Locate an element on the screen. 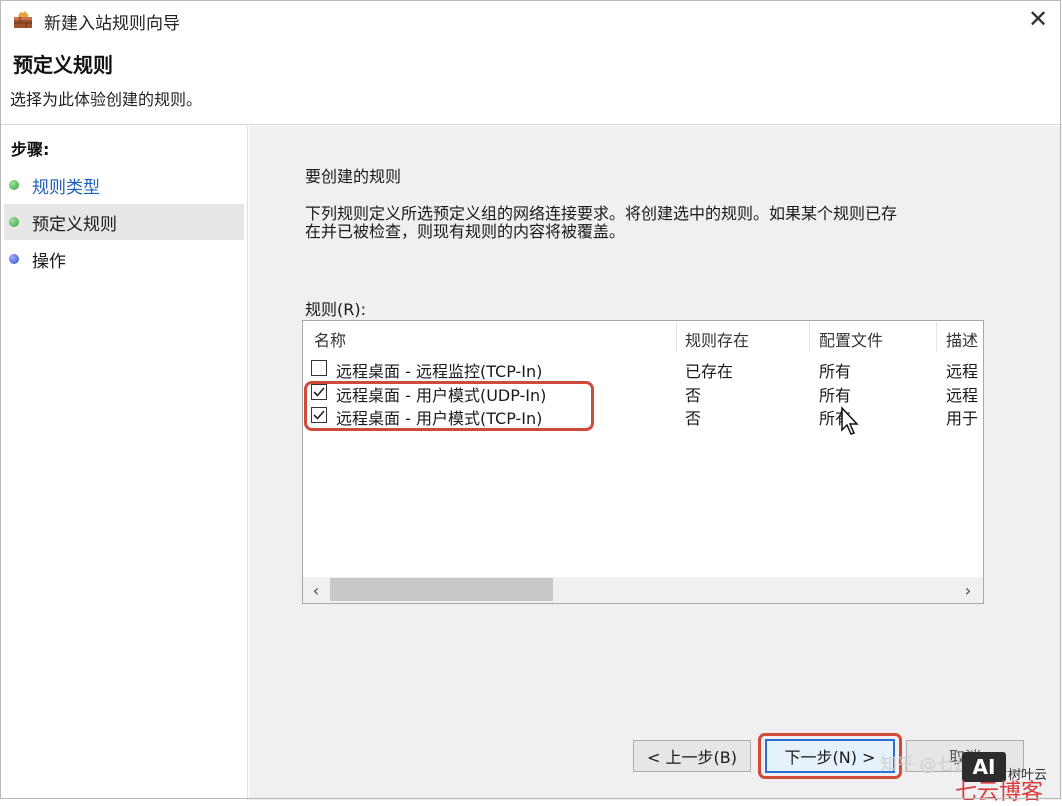 The height and width of the screenshot is (806, 1062). column-header-description: 描述 is located at coordinates (962, 339).